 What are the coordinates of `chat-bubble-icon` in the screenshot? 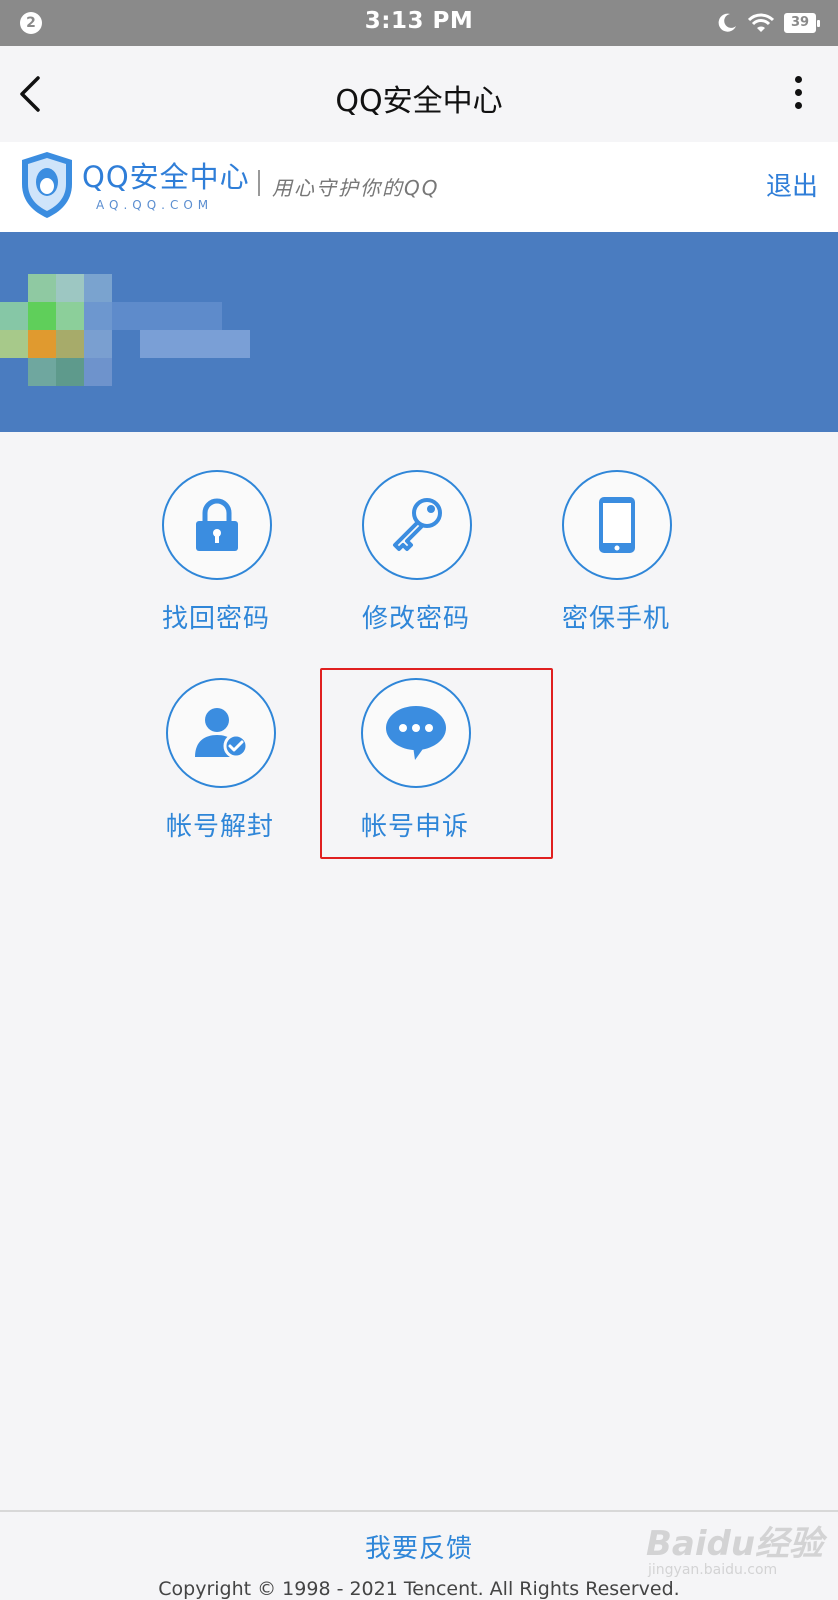 It's located at (416, 733).